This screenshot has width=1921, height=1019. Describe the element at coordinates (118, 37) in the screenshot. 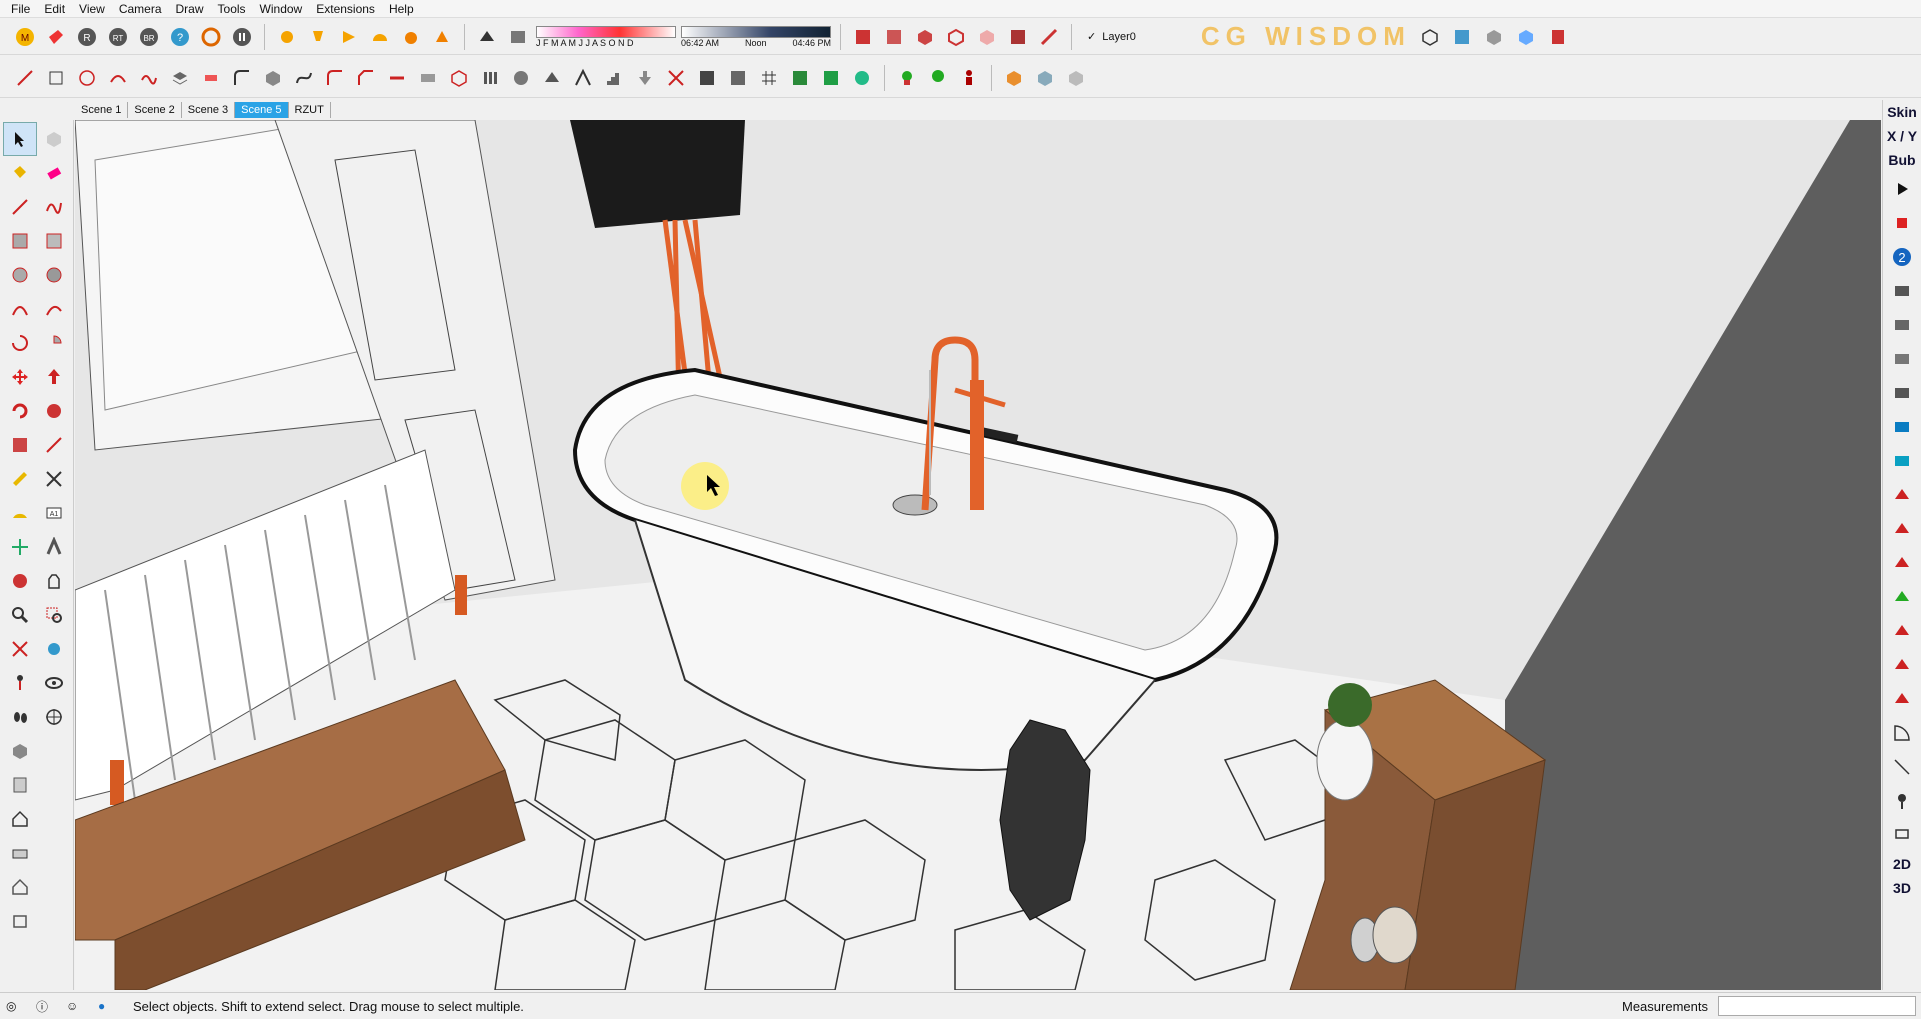

I see `render-rt-icon: RT` at that location.